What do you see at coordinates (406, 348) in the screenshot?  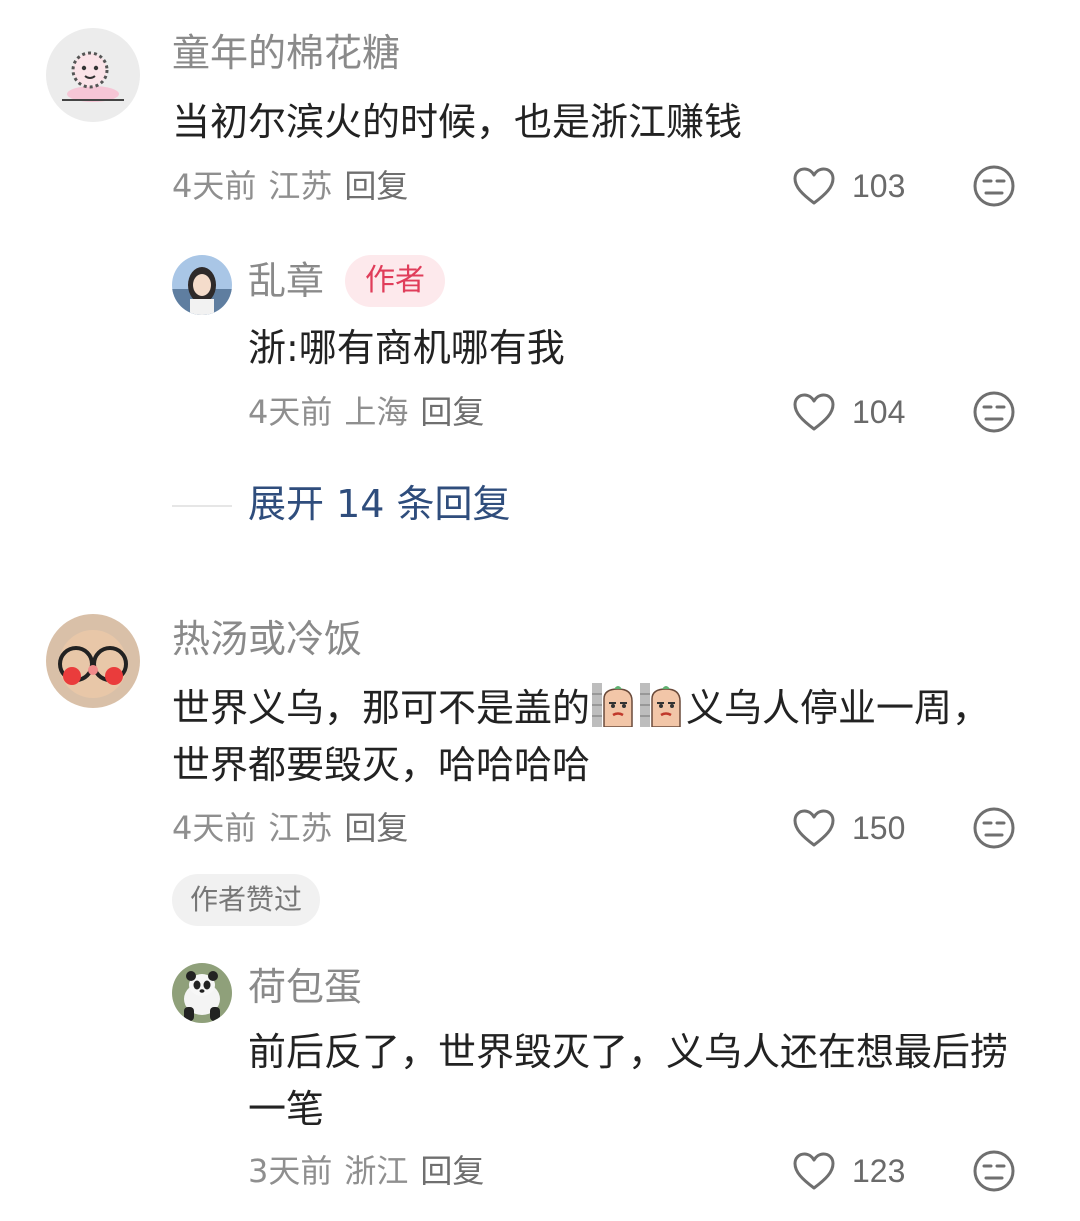 I see `comment-text: 浙:哪有商机哪有我` at bounding box center [406, 348].